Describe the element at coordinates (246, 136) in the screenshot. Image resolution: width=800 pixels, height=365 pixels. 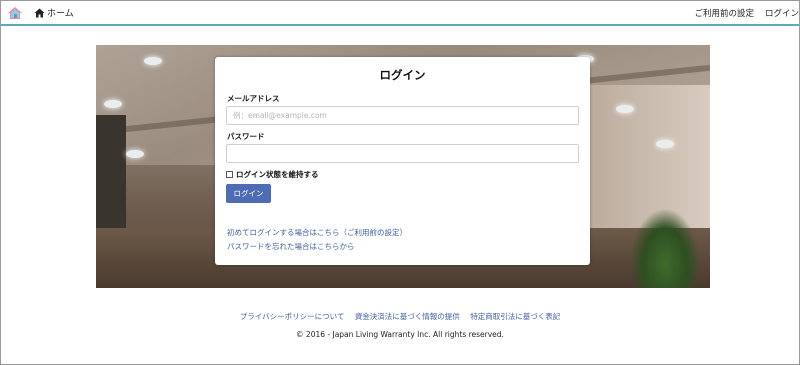
I see `password-label: パスワード` at that location.